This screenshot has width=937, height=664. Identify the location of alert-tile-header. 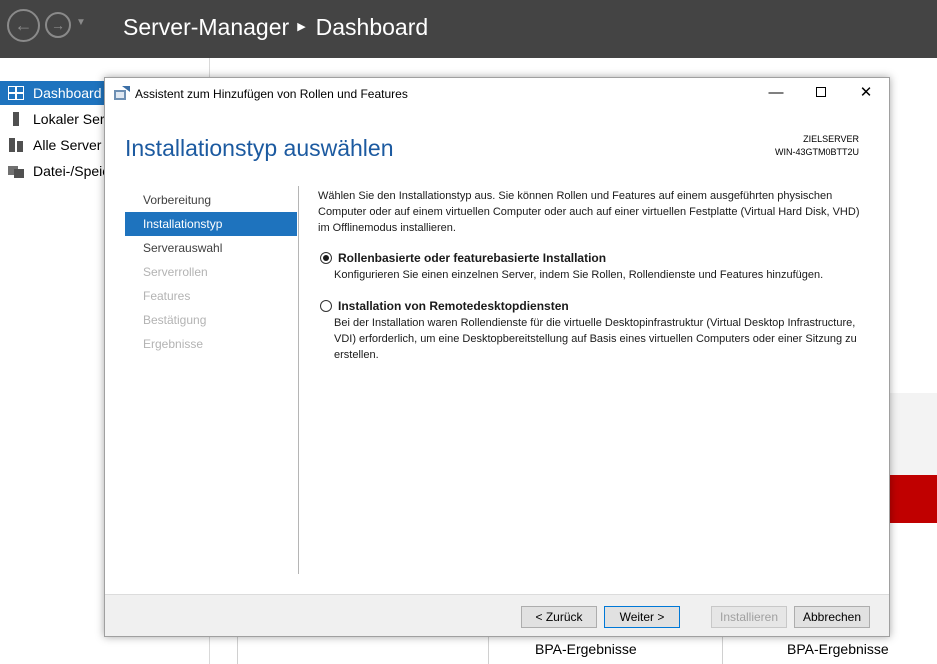
(913, 499).